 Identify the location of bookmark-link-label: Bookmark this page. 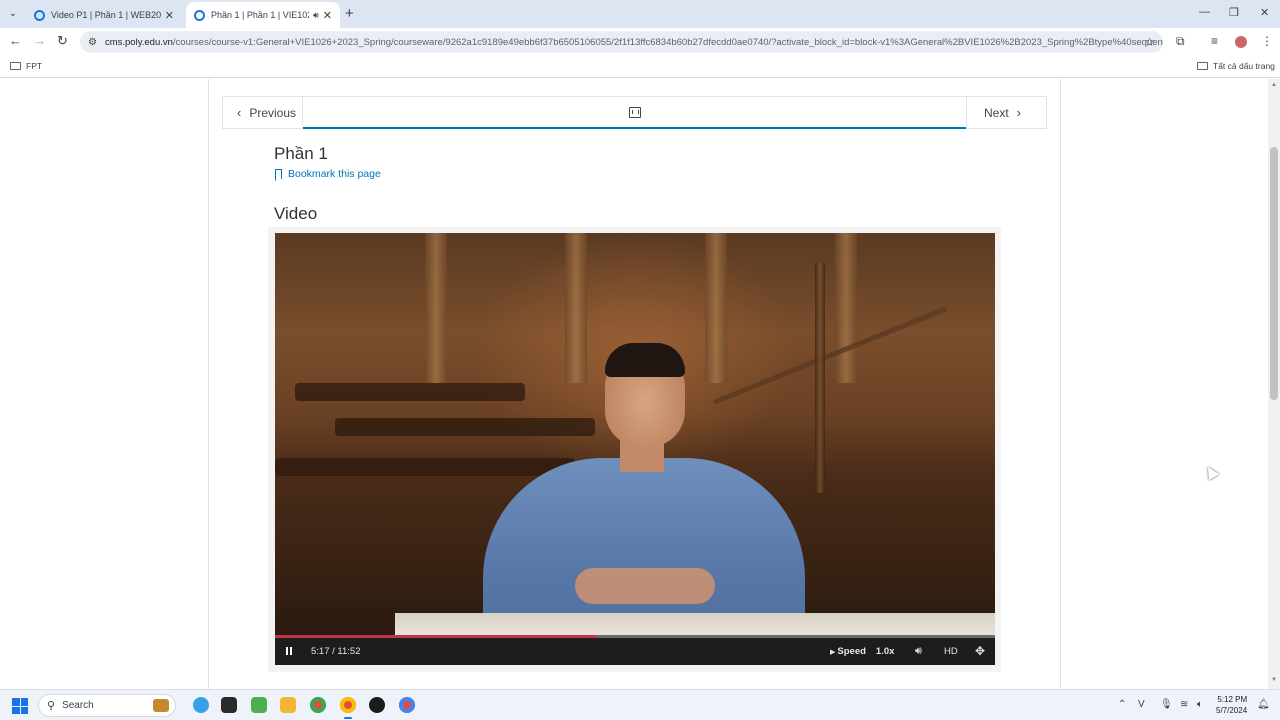
(334, 174).